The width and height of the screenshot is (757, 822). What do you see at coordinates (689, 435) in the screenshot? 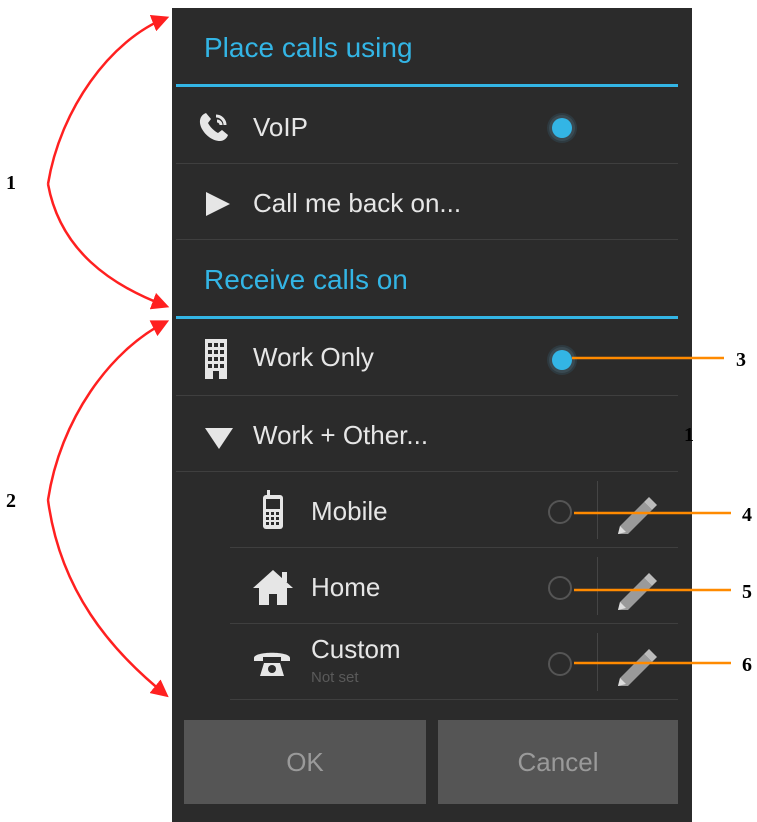
I see `annotation-stray-mark: 1` at bounding box center [689, 435].